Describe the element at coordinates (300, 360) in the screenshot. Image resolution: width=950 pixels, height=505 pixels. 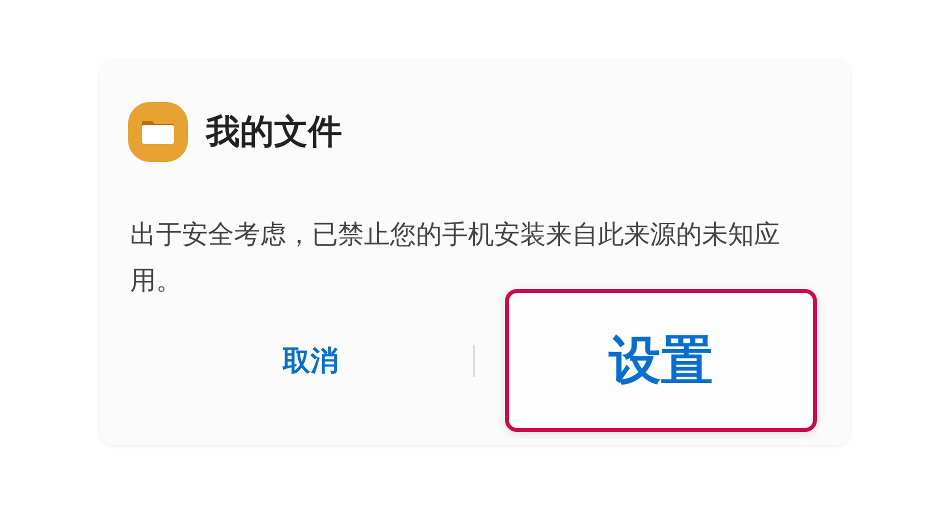
I see `dialog-button: 取消` at that location.